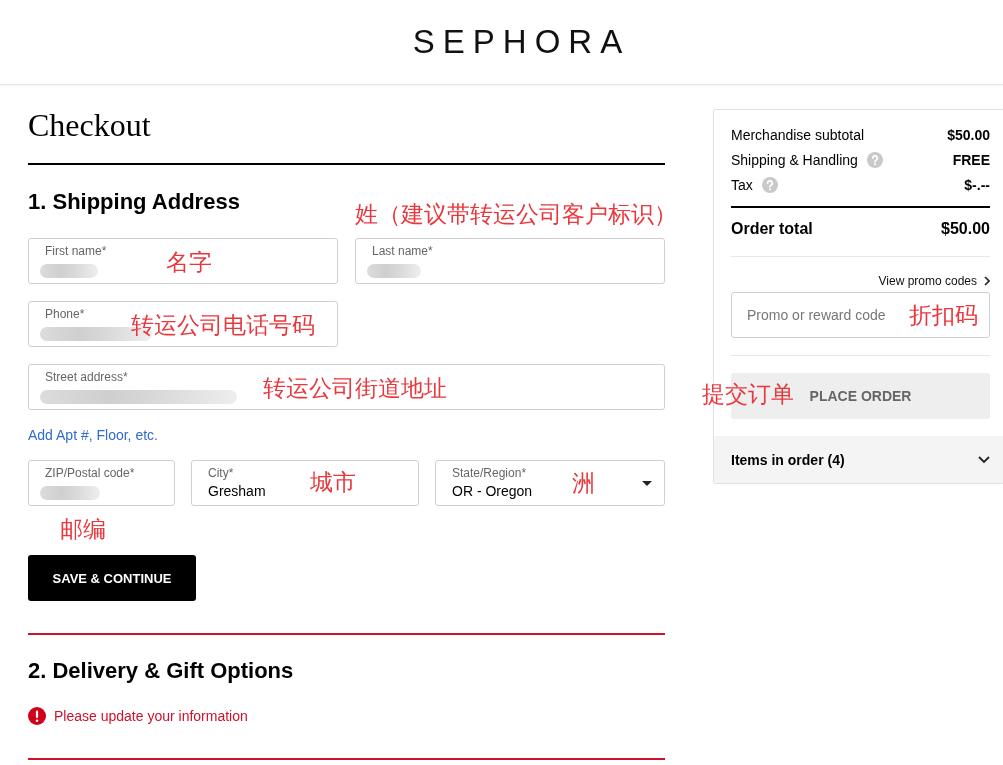  What do you see at coordinates (934, 281) in the screenshot?
I see `view-promo-codes-link: View promo codes` at bounding box center [934, 281].